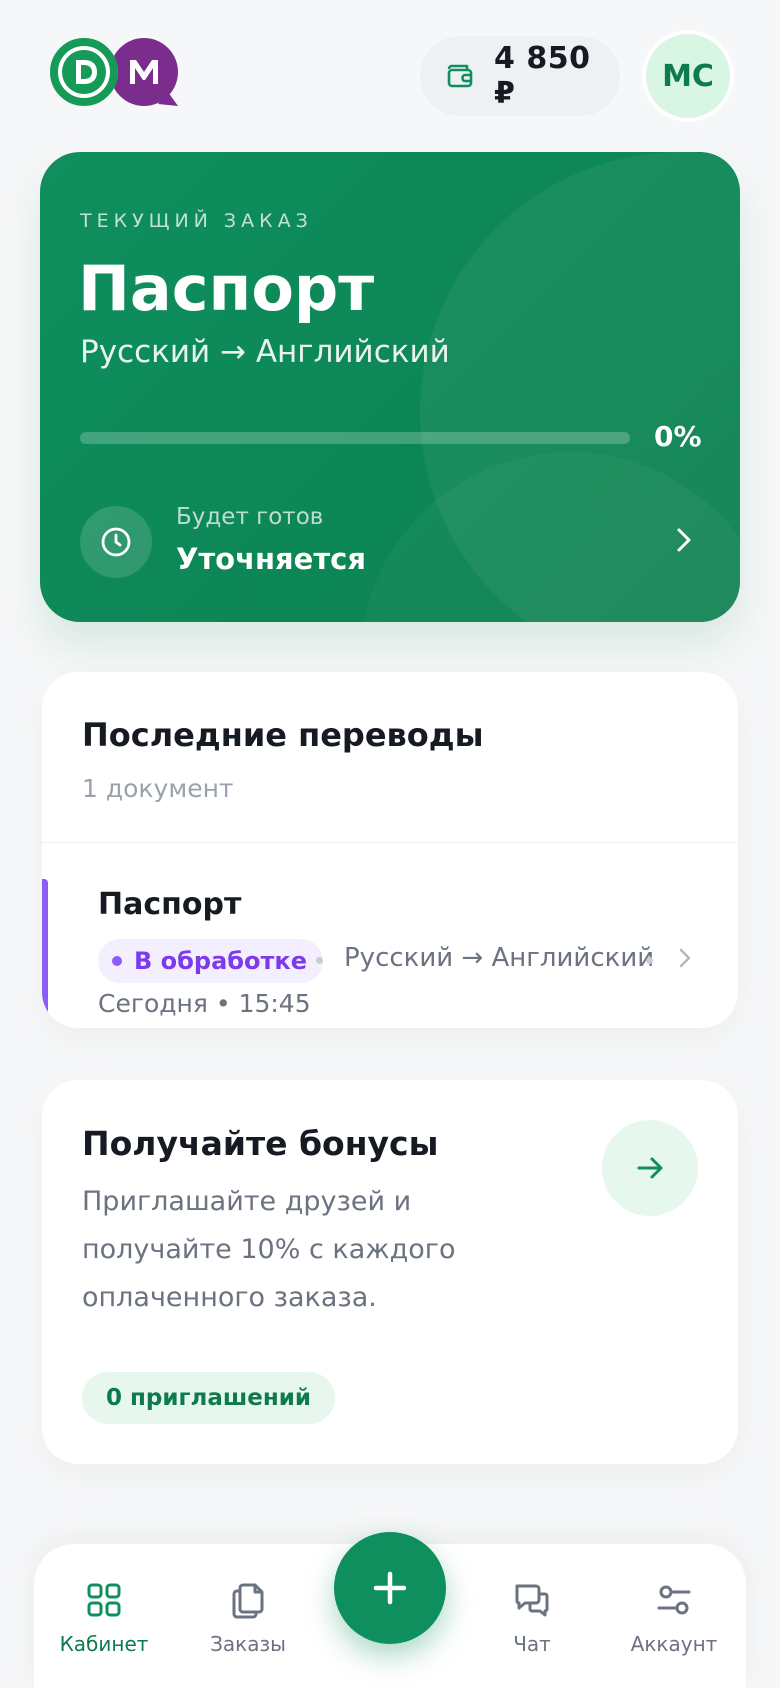 The width and height of the screenshot is (780, 1688). Describe the element at coordinates (250, 517) in the screenshot. I see `ready-label: Будет готов` at that location.